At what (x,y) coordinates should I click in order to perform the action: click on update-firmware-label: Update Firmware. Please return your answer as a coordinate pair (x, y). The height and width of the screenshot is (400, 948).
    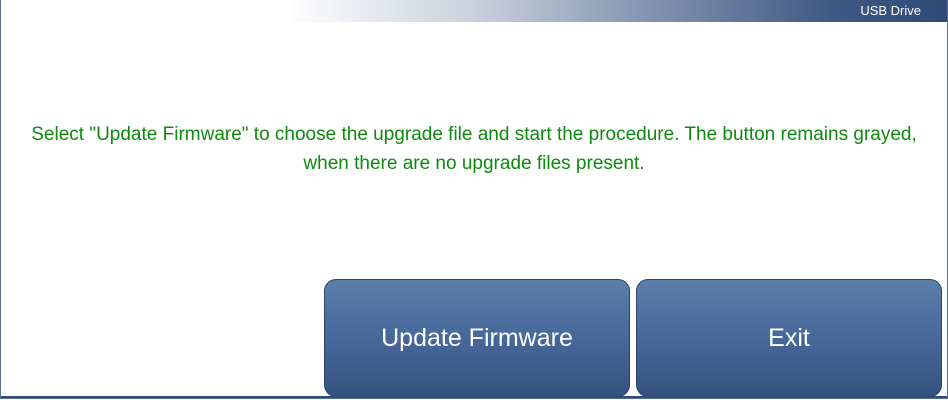
    Looking at the image, I should click on (477, 337).